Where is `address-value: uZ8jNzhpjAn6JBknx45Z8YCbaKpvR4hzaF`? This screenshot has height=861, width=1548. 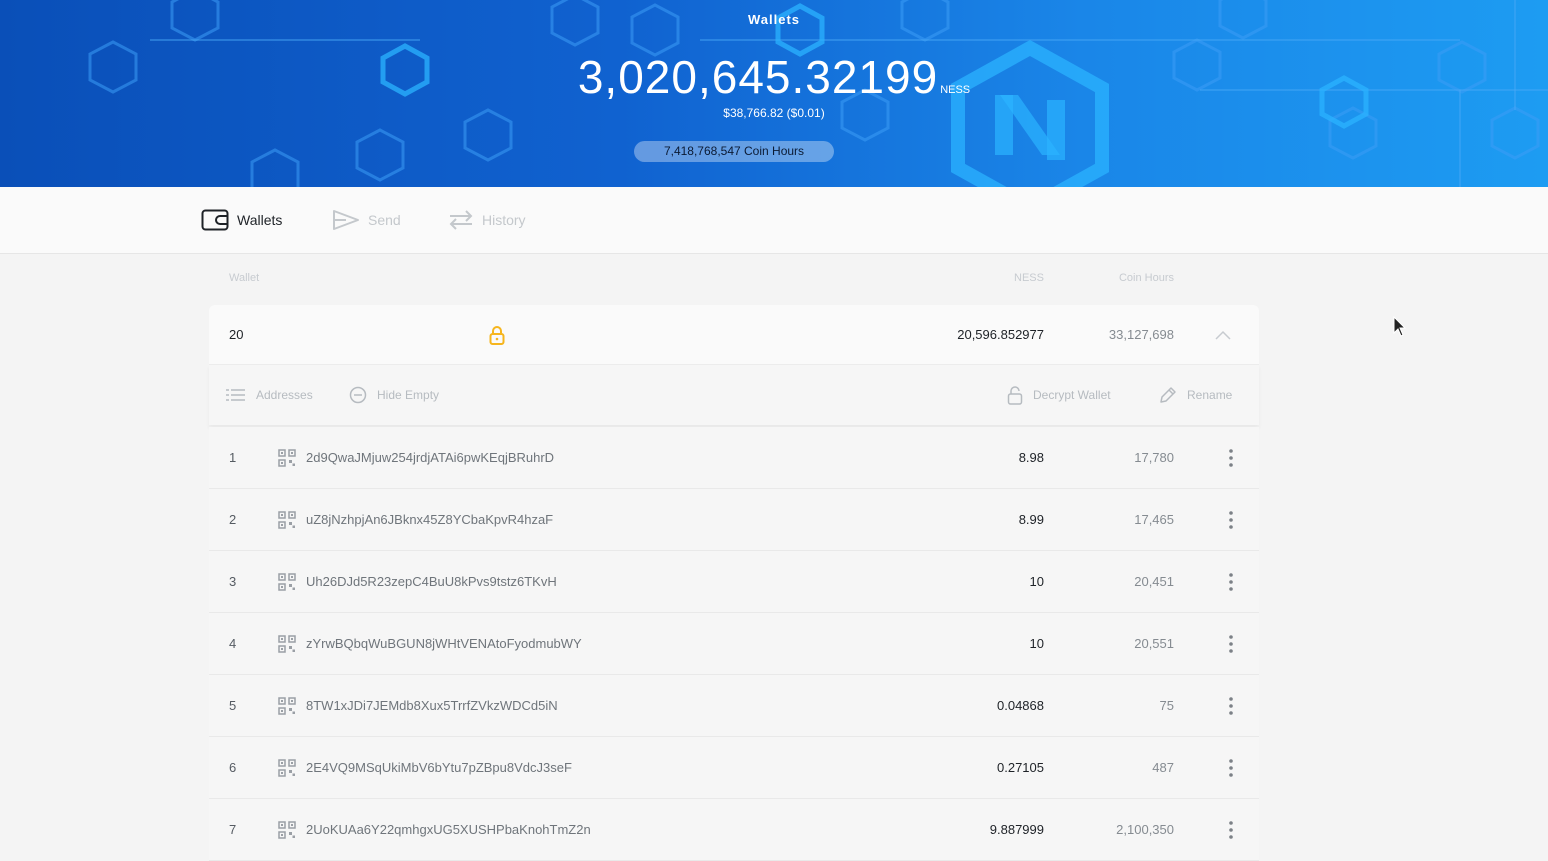 address-value: uZ8jNzhpjAn6JBknx45Z8YCbaKpvR4hzaF is located at coordinates (430, 519).